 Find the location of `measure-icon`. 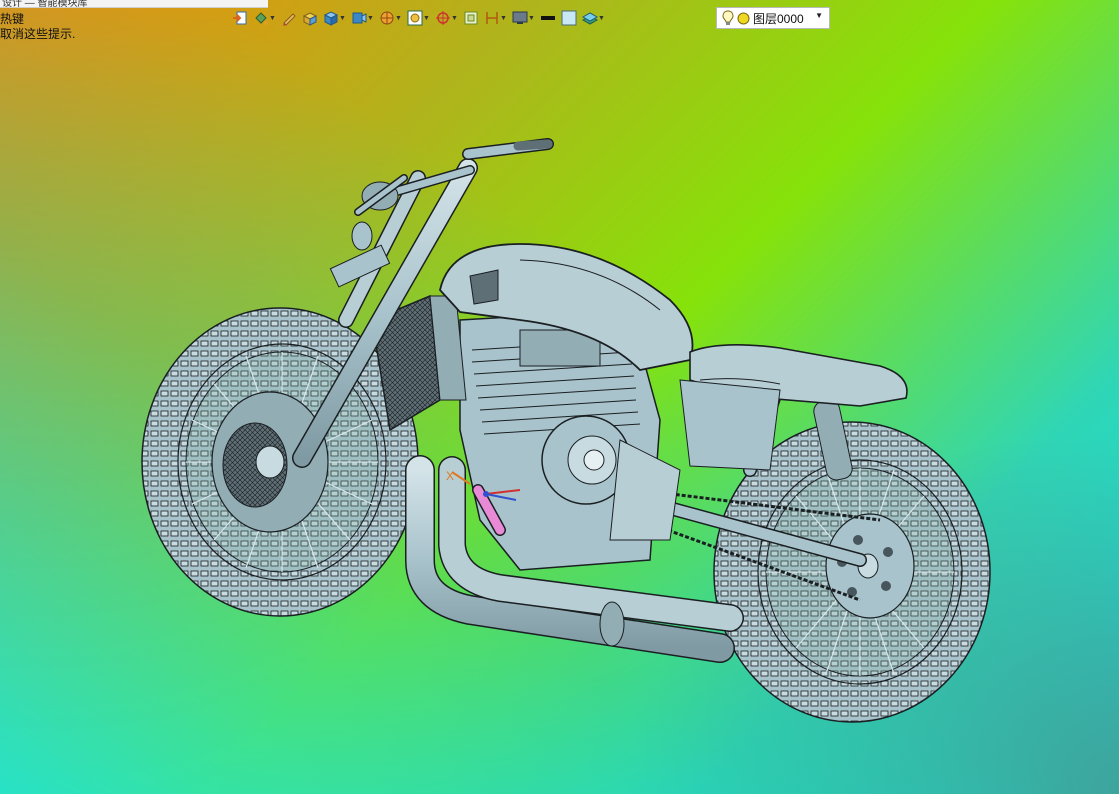

measure-icon is located at coordinates (492, 18).